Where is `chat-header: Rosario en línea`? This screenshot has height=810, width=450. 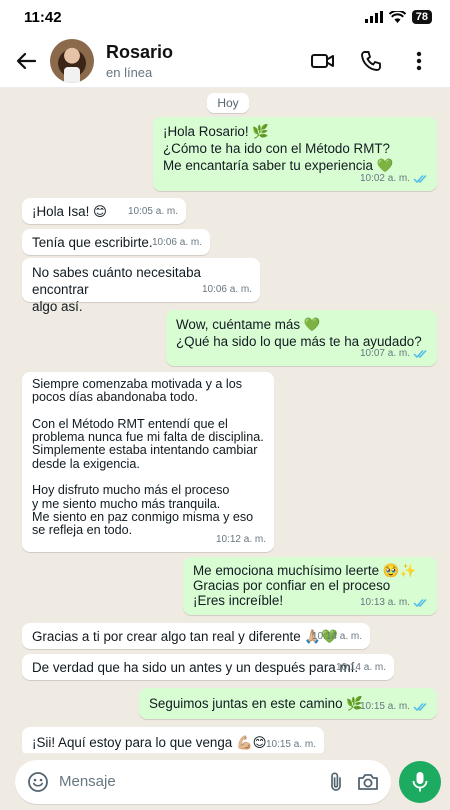 chat-header: Rosario en línea is located at coordinates (225, 61).